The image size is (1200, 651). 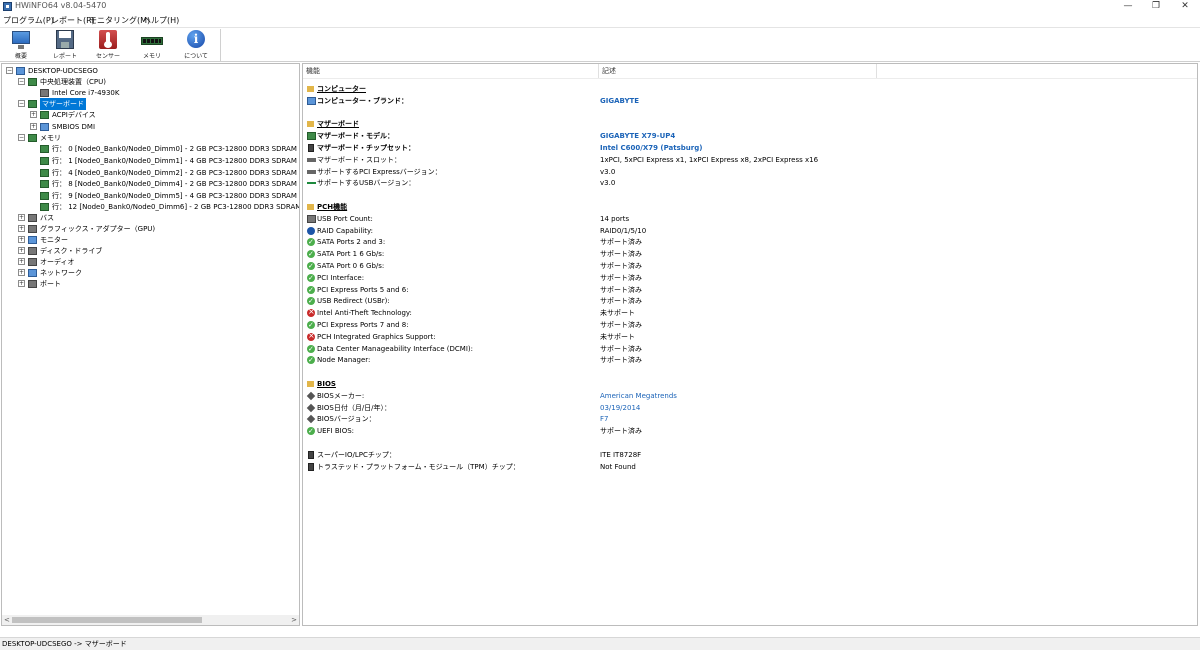 What do you see at coordinates (1185, 6) in the screenshot?
I see `close-button: ✕` at bounding box center [1185, 6].